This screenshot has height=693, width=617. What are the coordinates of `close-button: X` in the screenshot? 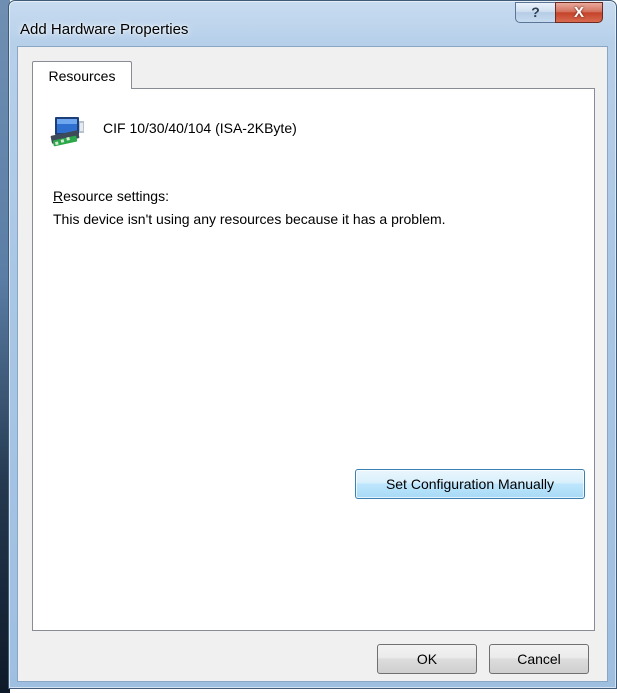 It's located at (579, 12).